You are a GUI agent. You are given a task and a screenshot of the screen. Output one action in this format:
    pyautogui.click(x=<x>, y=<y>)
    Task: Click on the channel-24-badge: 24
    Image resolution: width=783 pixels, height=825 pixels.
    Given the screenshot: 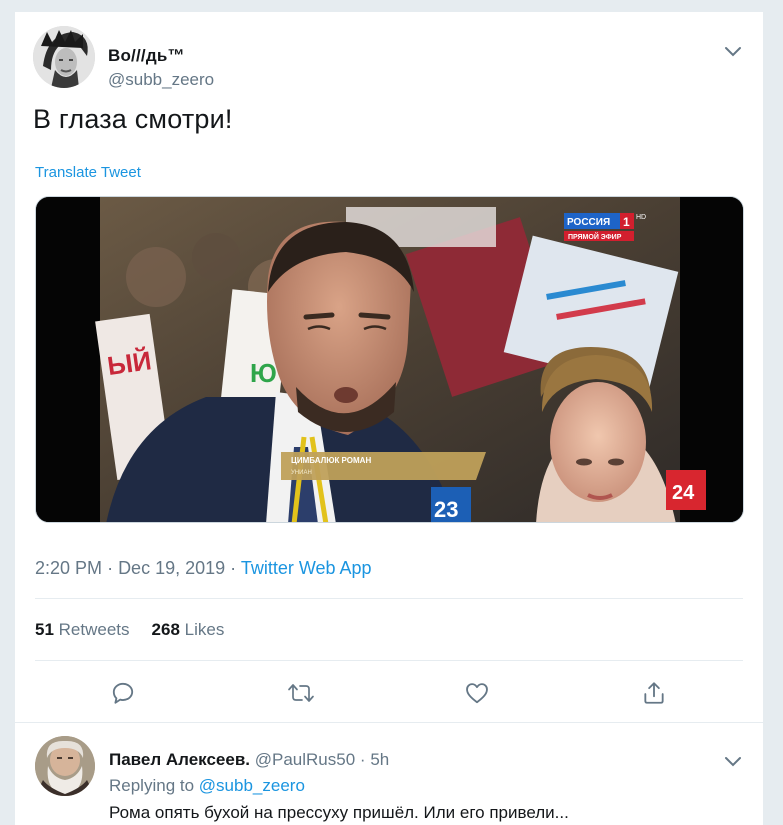 What is the action you would take?
    pyautogui.click(x=683, y=493)
    